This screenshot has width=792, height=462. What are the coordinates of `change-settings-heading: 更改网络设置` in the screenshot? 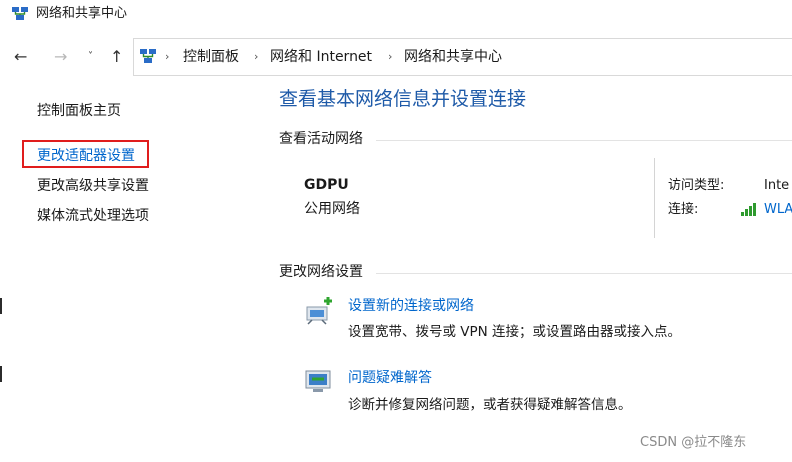 It's located at (321, 272).